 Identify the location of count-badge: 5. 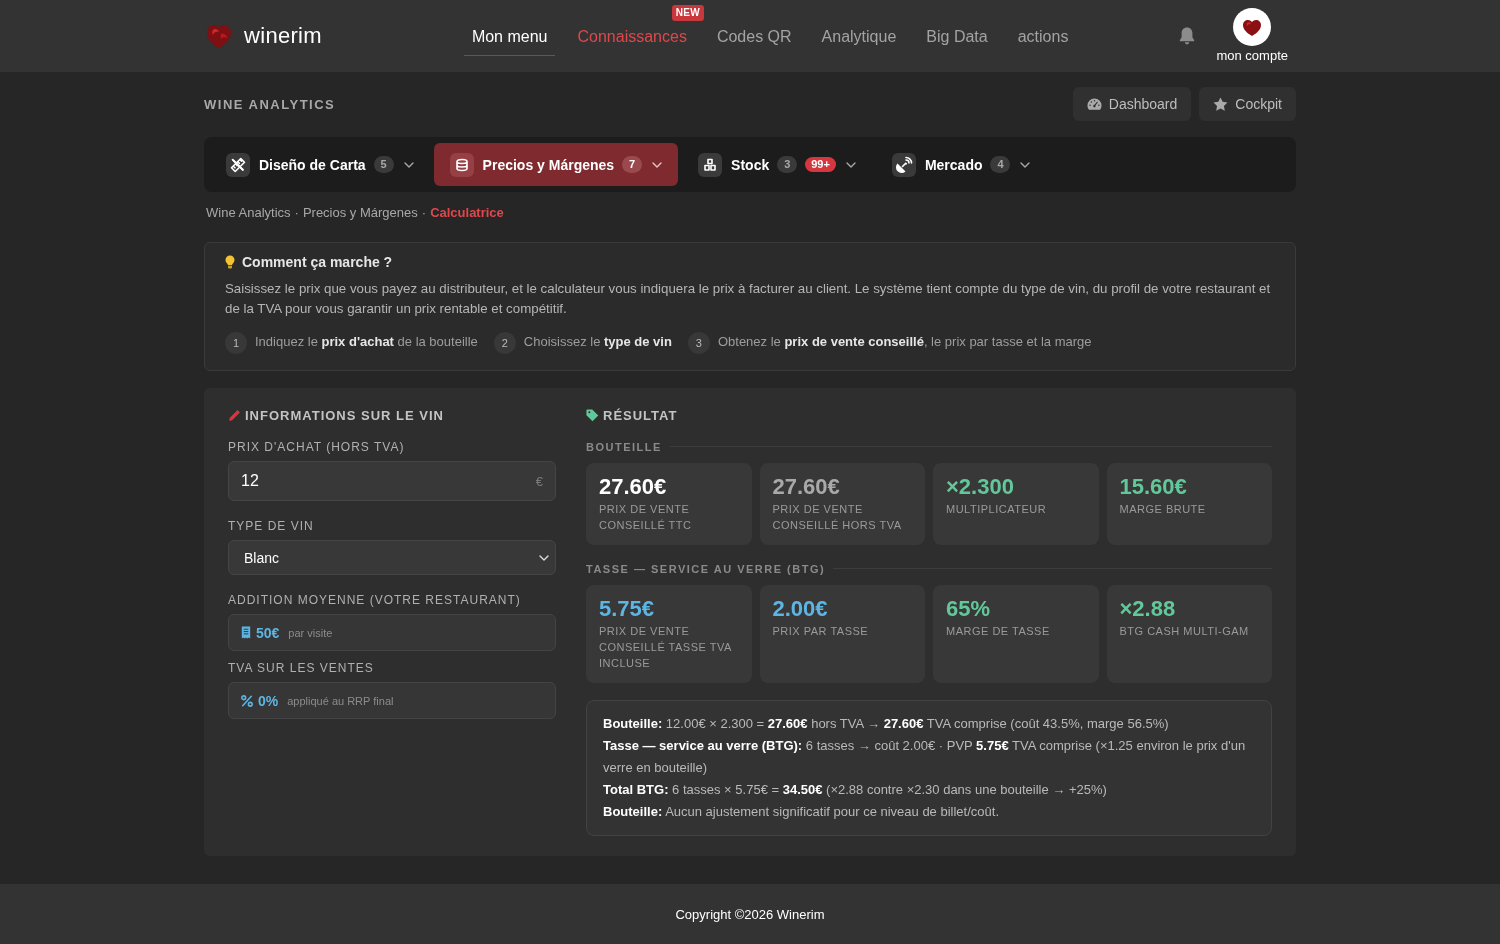
(383, 164).